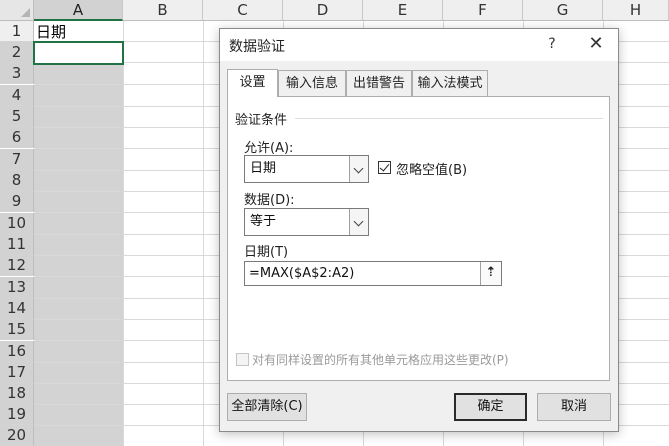 Image resolution: width=669 pixels, height=446 pixels. What do you see at coordinates (17, 31) in the screenshot?
I see `row-header: 1` at bounding box center [17, 31].